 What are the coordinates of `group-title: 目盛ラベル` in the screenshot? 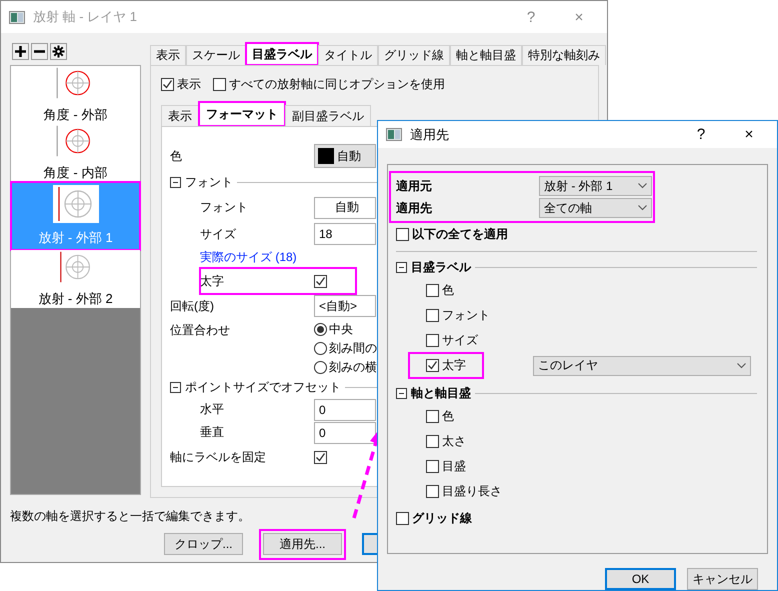 It's located at (441, 267).